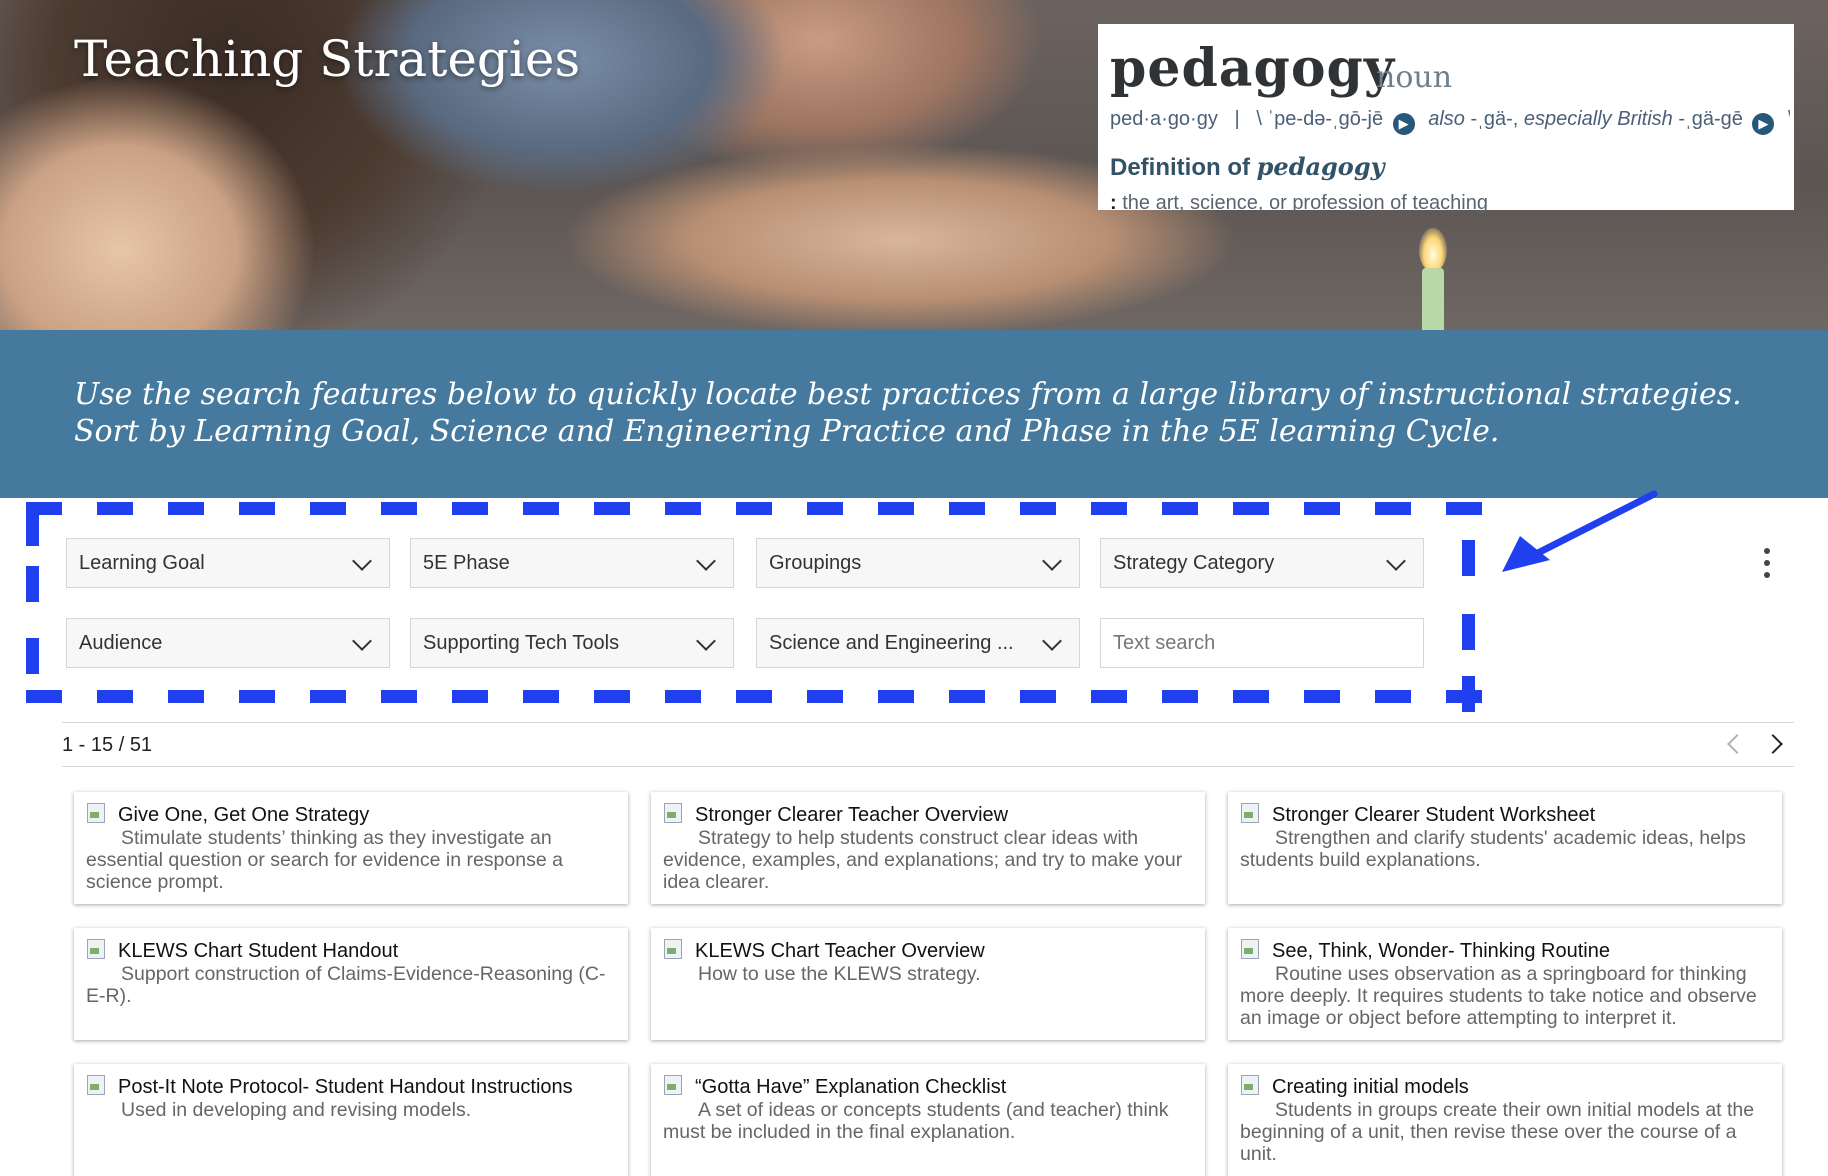 This screenshot has width=1828, height=1176. I want to click on groupings-dropdown: Groupings, so click(918, 563).